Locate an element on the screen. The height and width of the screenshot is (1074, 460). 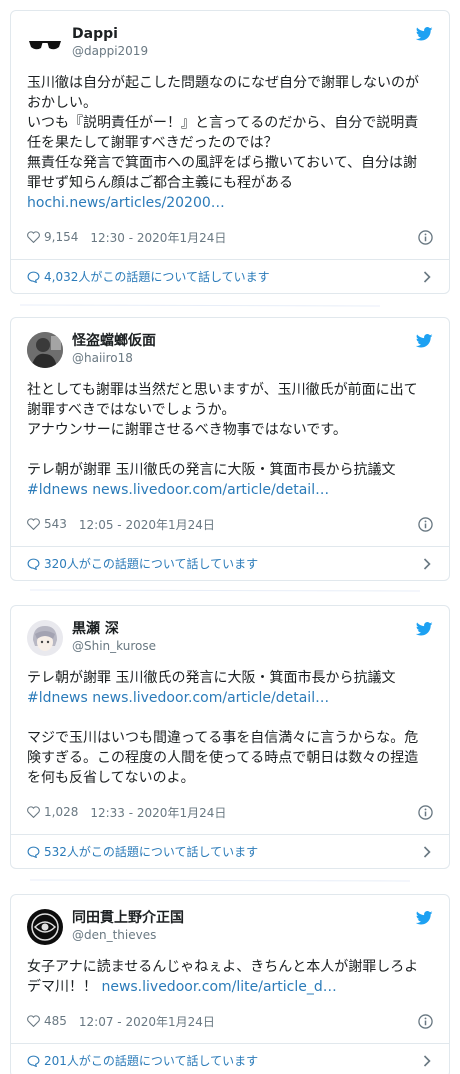
timestamp: 12:05 - 2020年1月24日 is located at coordinates (147, 524).